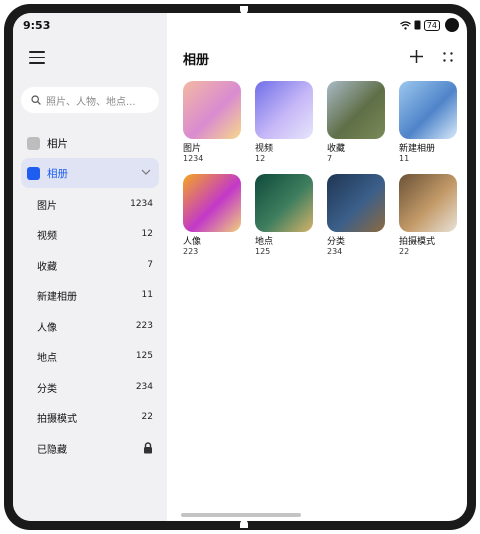 This screenshot has height=534, width=480. What do you see at coordinates (192, 149) in the screenshot?
I see `album-name: 图片` at bounding box center [192, 149].